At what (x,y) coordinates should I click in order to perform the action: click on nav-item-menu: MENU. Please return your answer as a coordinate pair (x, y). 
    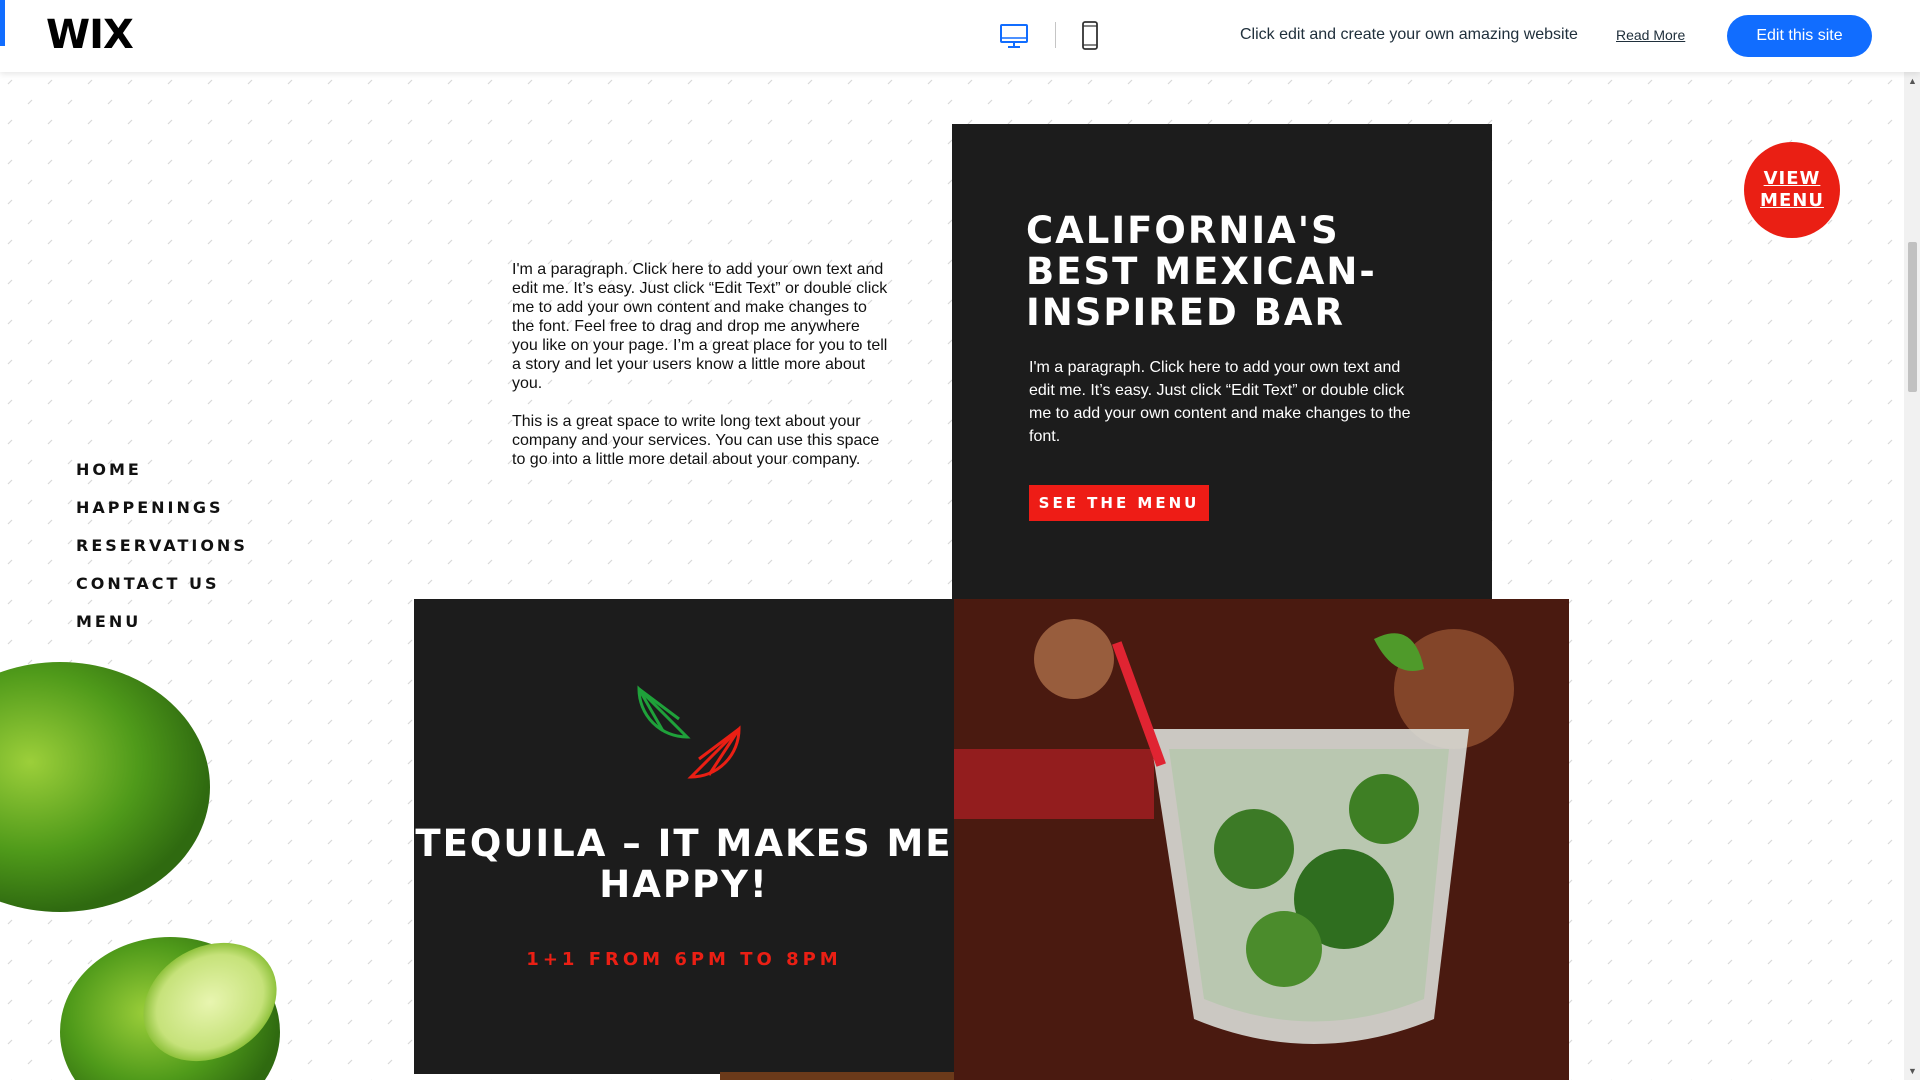
    Looking at the image, I should click on (162, 622).